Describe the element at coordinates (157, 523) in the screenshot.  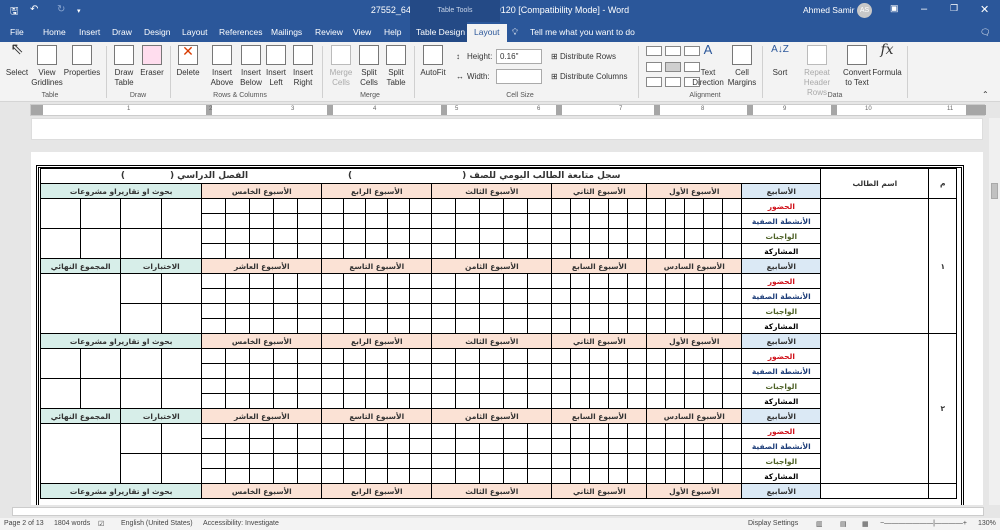
I see `language: English (United States)` at that location.